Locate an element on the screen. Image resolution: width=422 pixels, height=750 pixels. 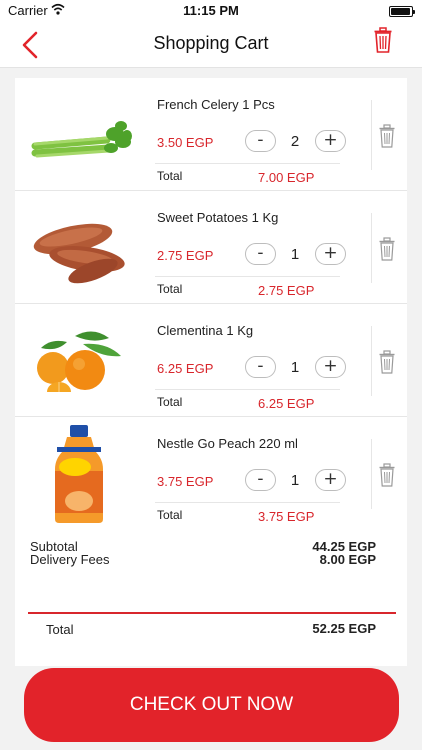
grand-total-value: 52.25 EGP is located at coordinates (344, 628).